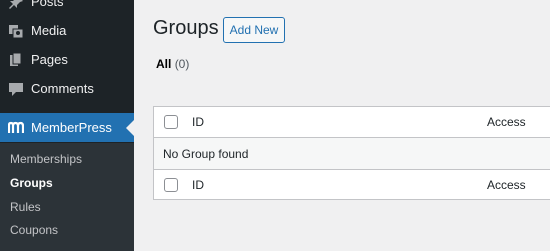  Describe the element at coordinates (254, 30) in the screenshot. I see `add-new-button: Add New` at that location.